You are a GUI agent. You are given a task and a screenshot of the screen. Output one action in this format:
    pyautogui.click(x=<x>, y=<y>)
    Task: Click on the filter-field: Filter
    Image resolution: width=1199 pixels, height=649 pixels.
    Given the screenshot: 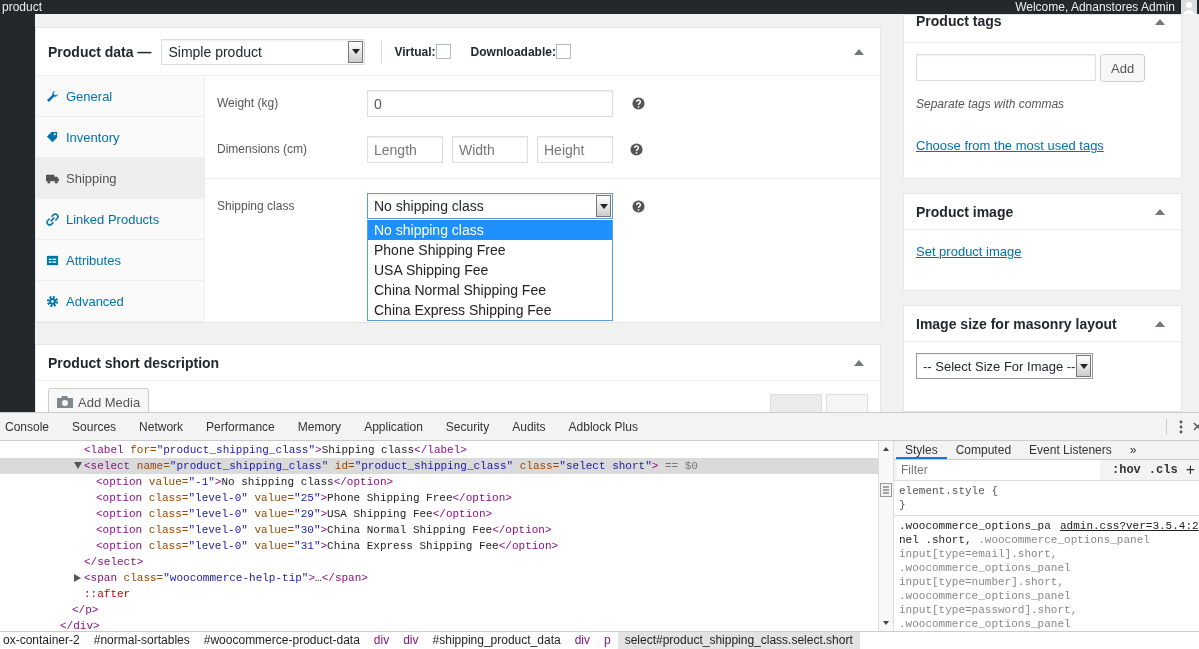 What is the action you would take?
    pyautogui.click(x=998, y=470)
    